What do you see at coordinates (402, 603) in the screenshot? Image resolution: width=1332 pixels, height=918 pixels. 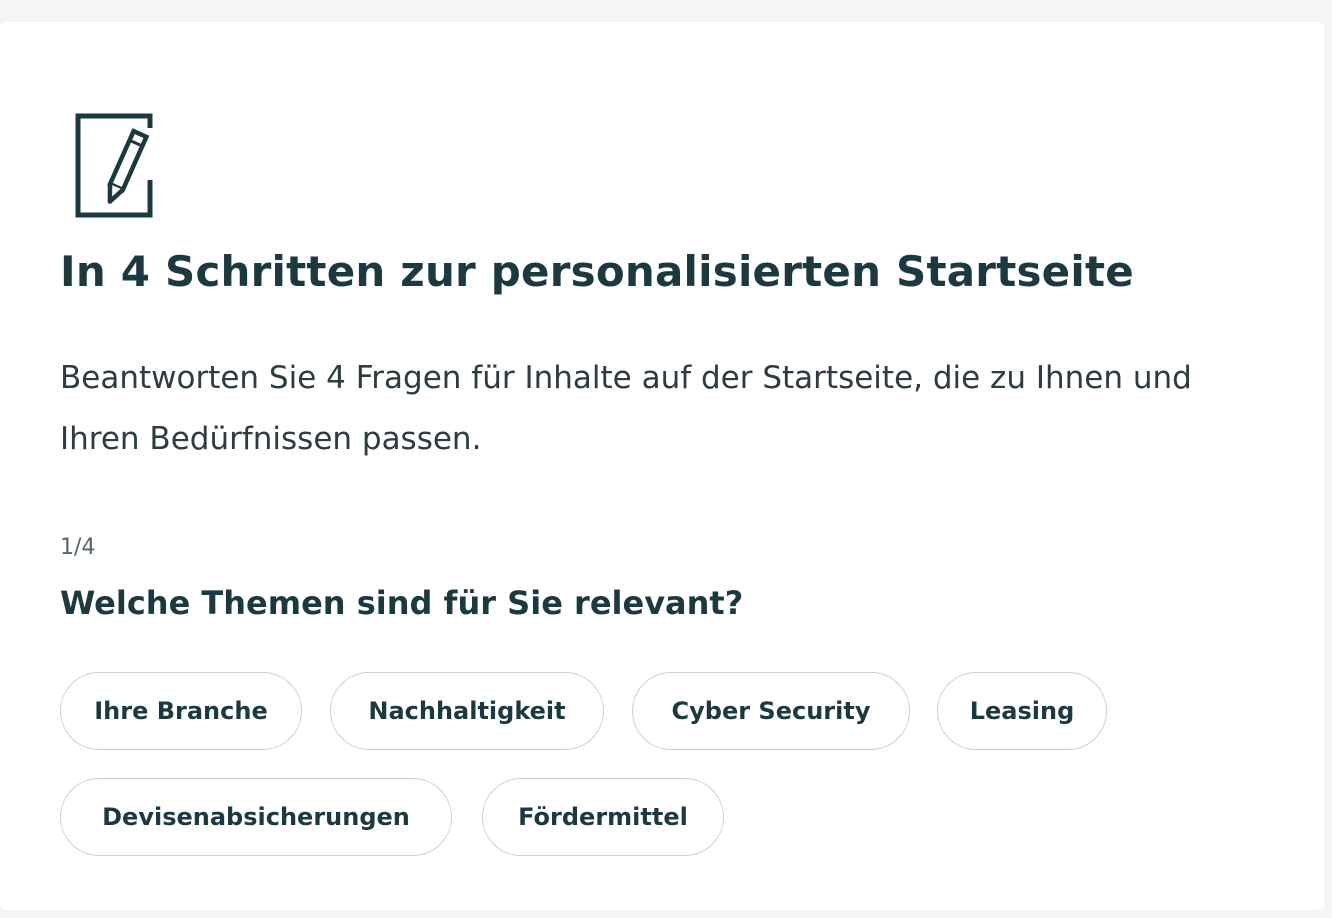 I see `question-heading: Welche Themen sind für Sie relevant?` at bounding box center [402, 603].